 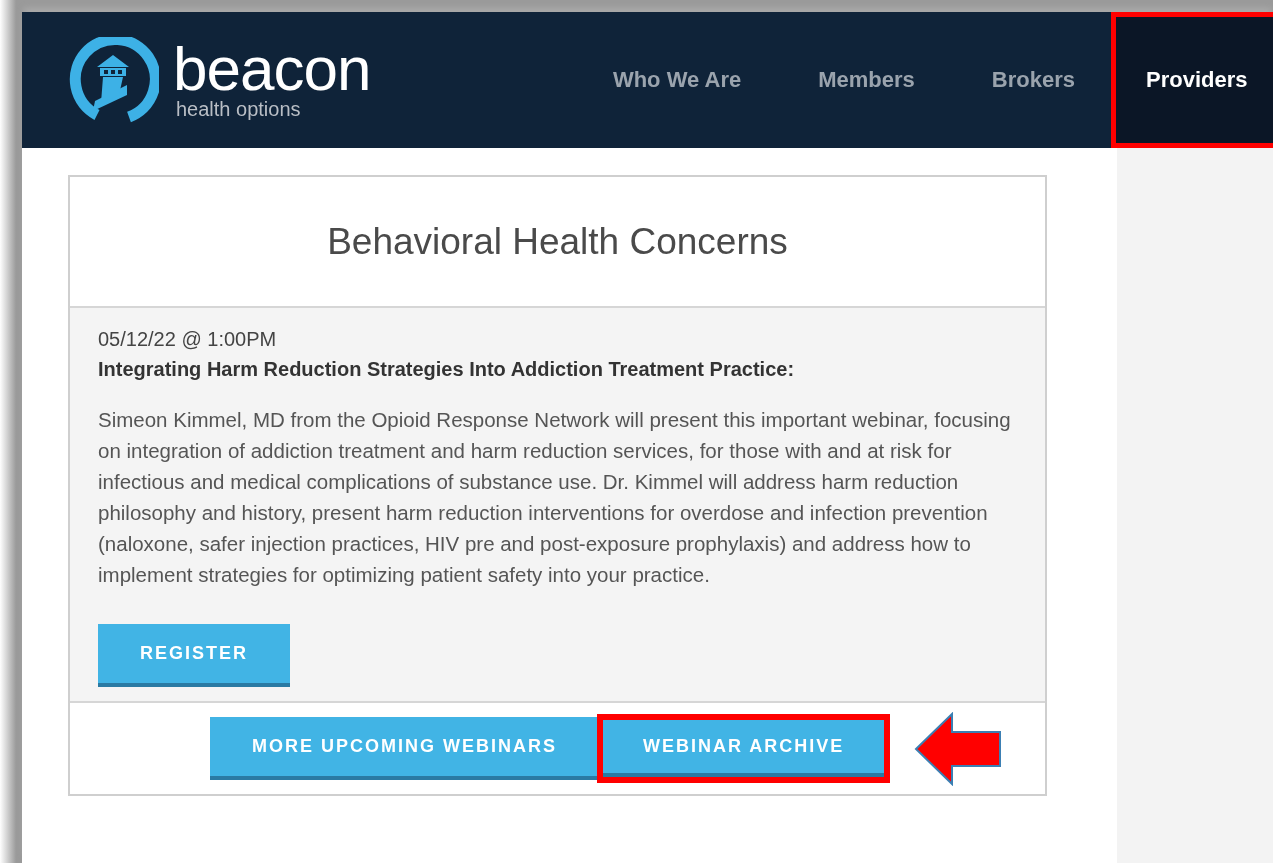 What do you see at coordinates (674, 80) in the screenshot?
I see `nav-link: Who We Are` at bounding box center [674, 80].